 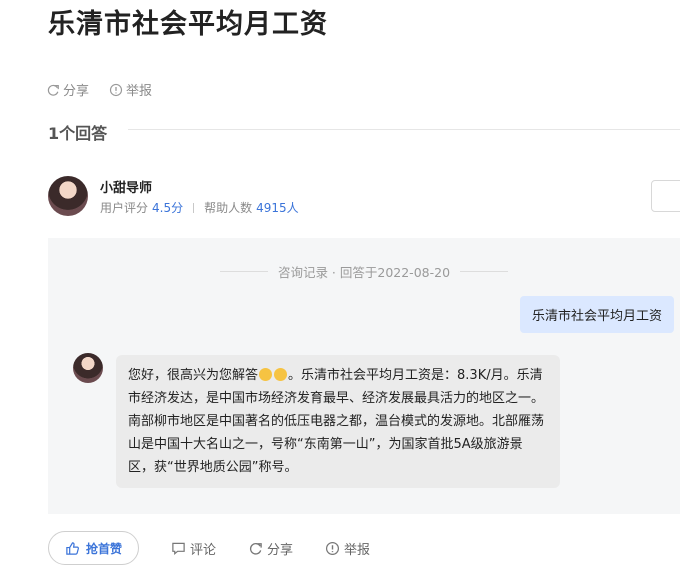 What do you see at coordinates (139, 91) in the screenshot?
I see `report-label: 举报` at bounding box center [139, 91].